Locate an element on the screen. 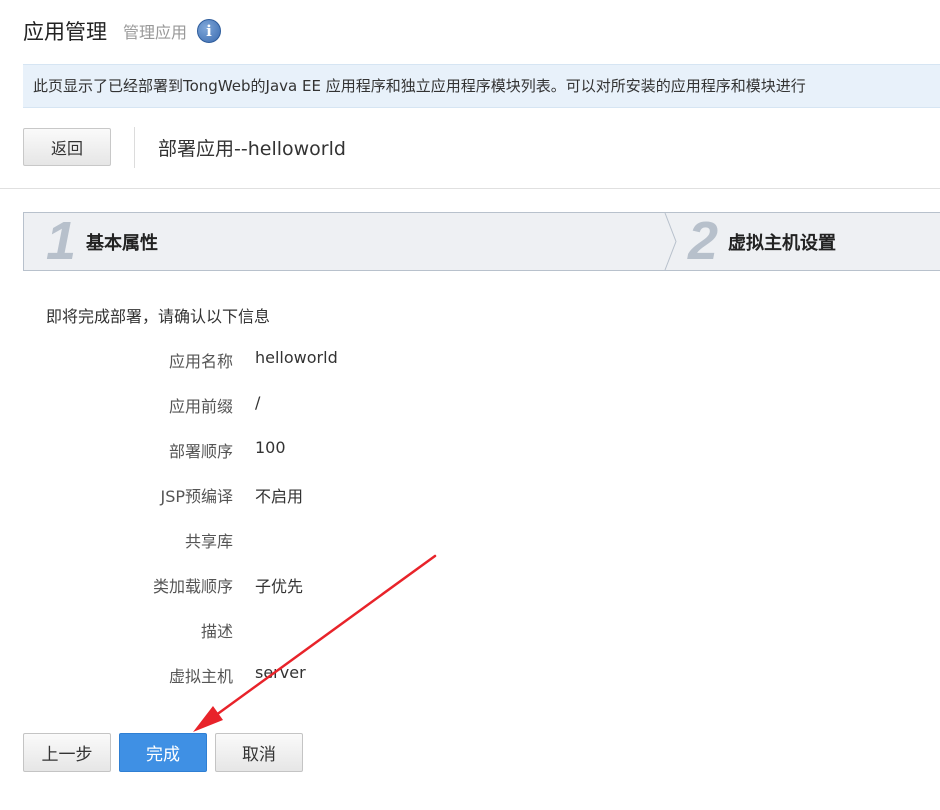 This screenshot has width=940, height=810. deploy-title: 部署应用--helloworld is located at coordinates (252, 149).